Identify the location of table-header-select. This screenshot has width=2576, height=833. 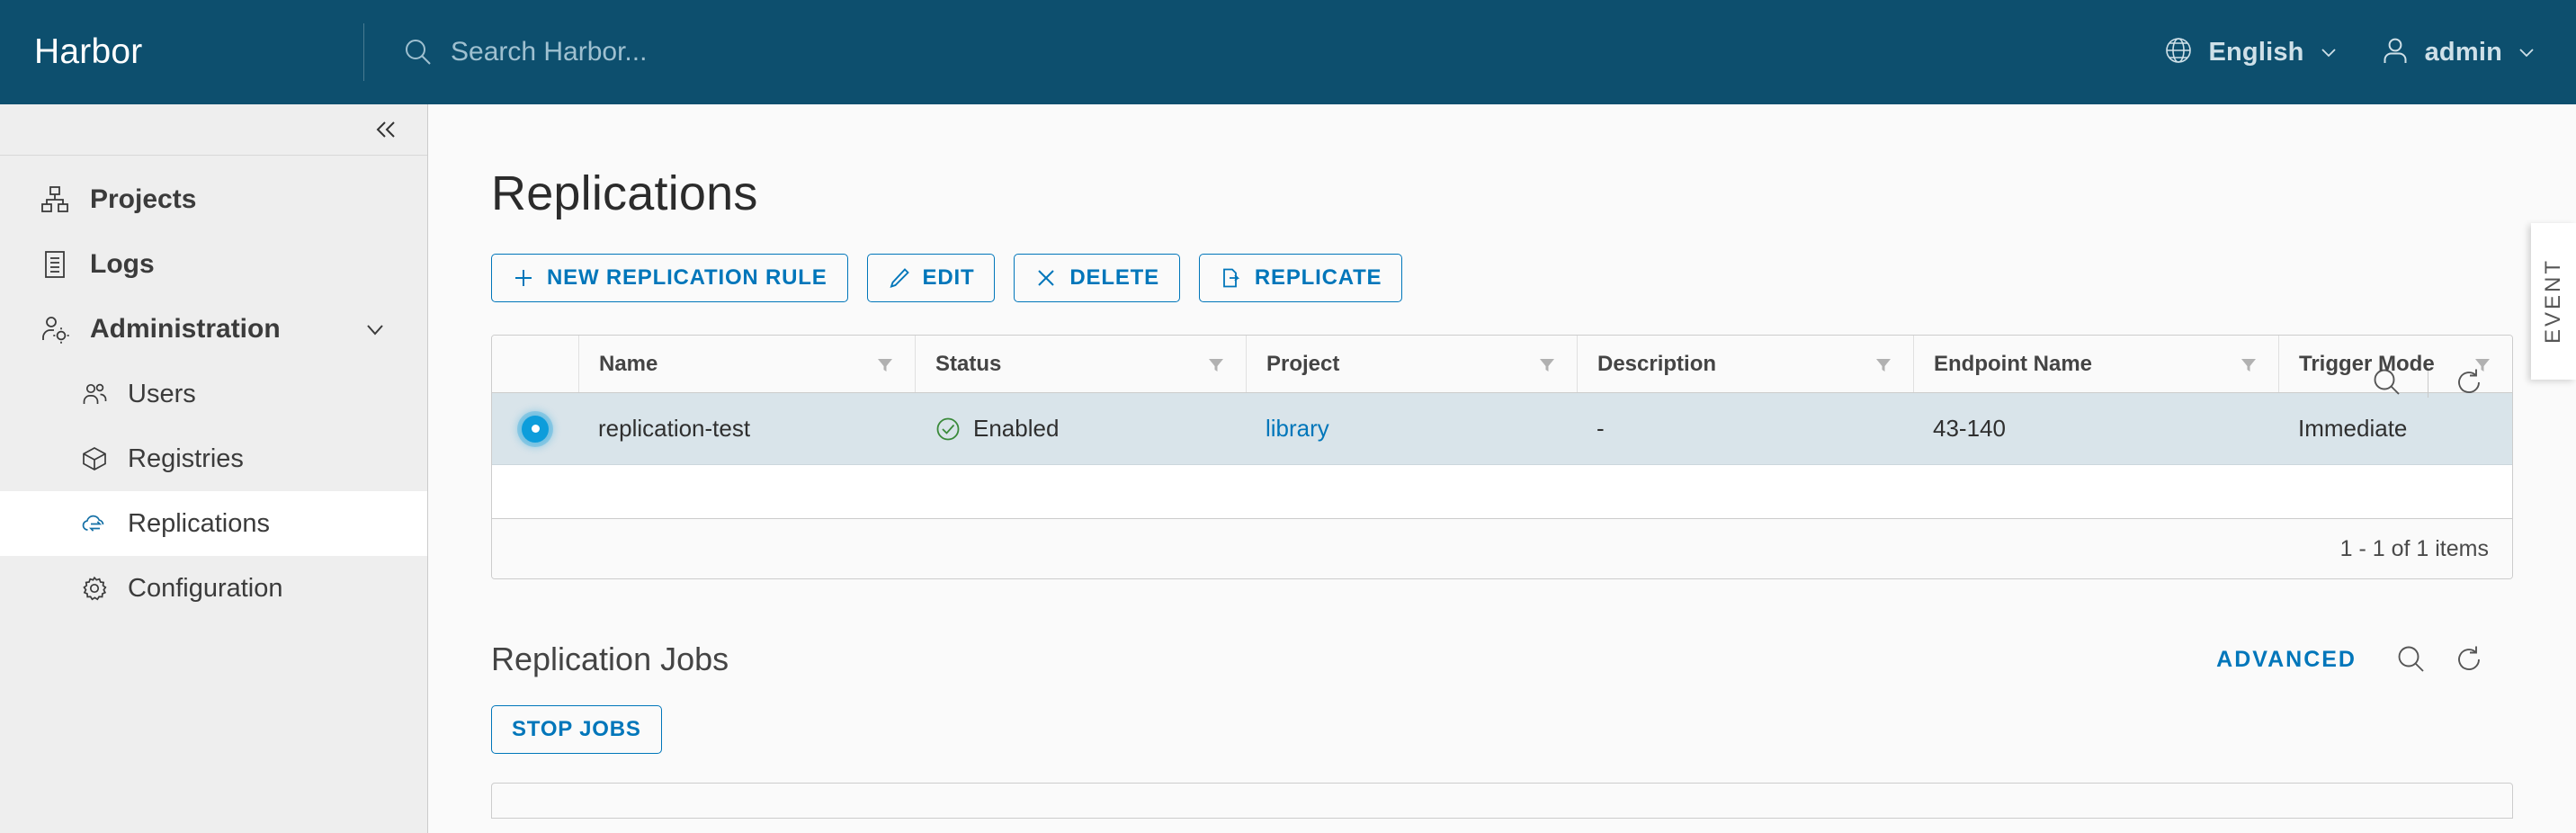
(535, 364).